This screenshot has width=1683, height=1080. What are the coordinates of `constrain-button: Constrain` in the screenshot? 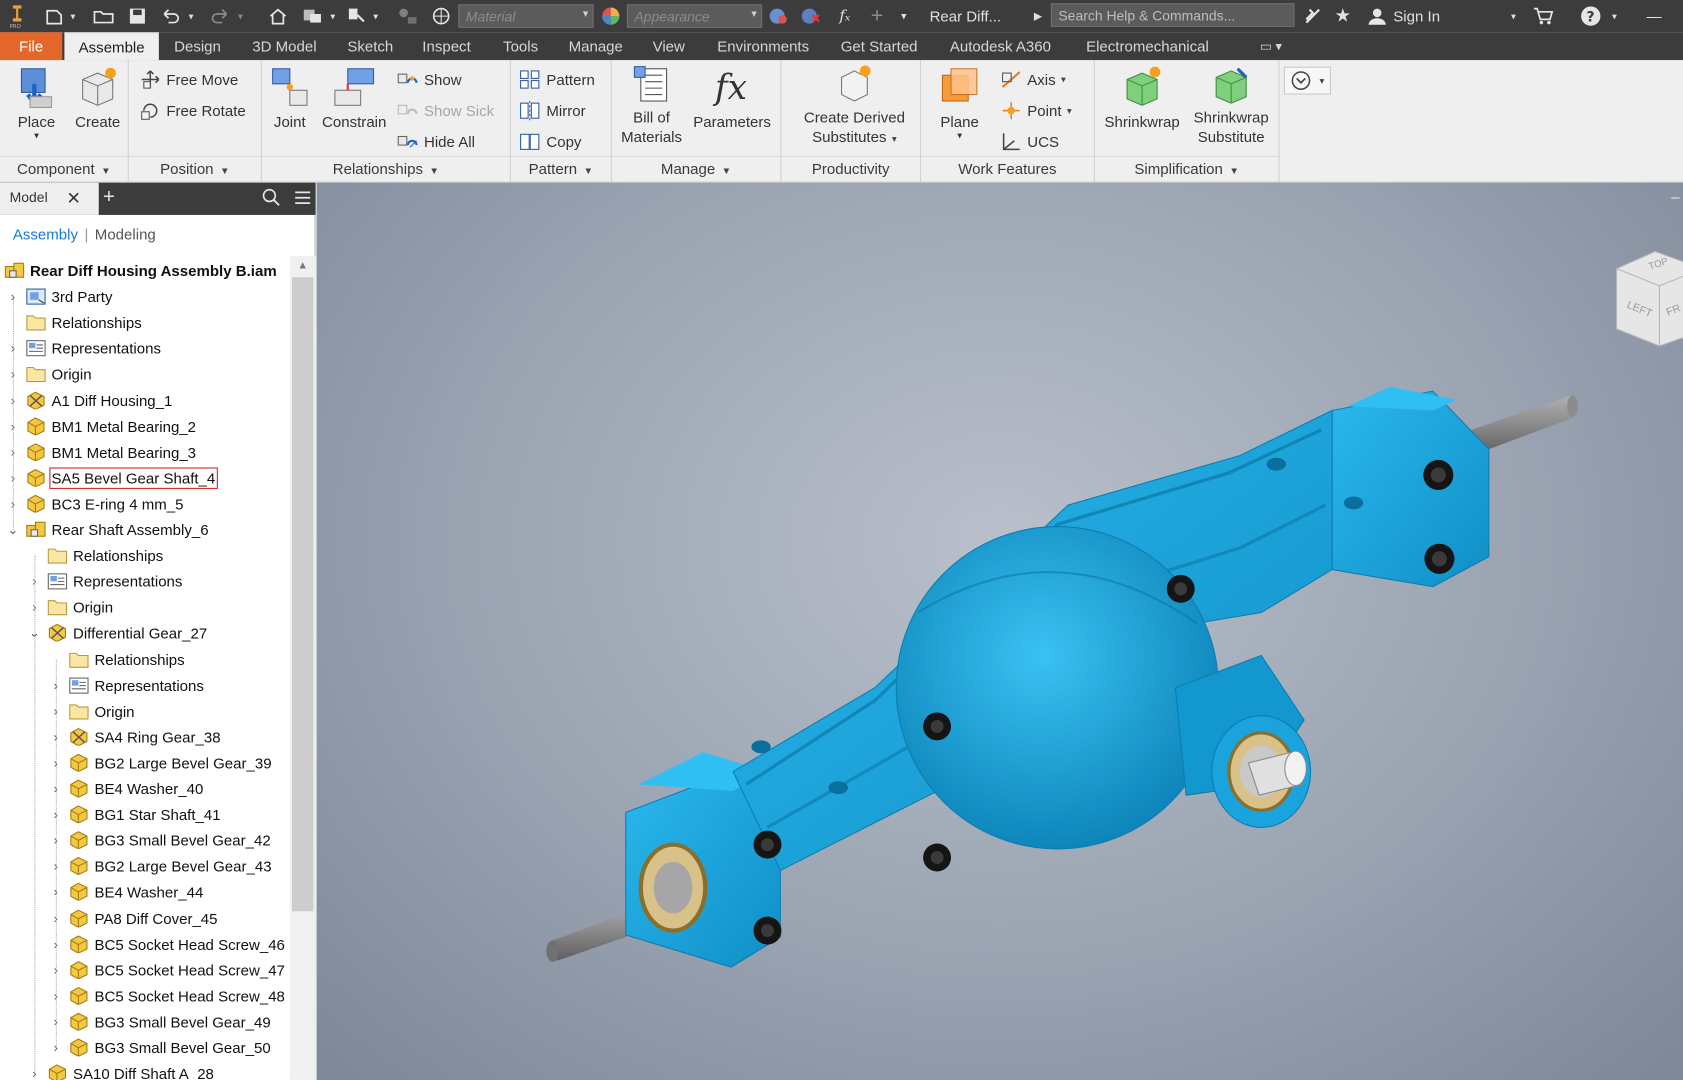 It's located at (354, 97).